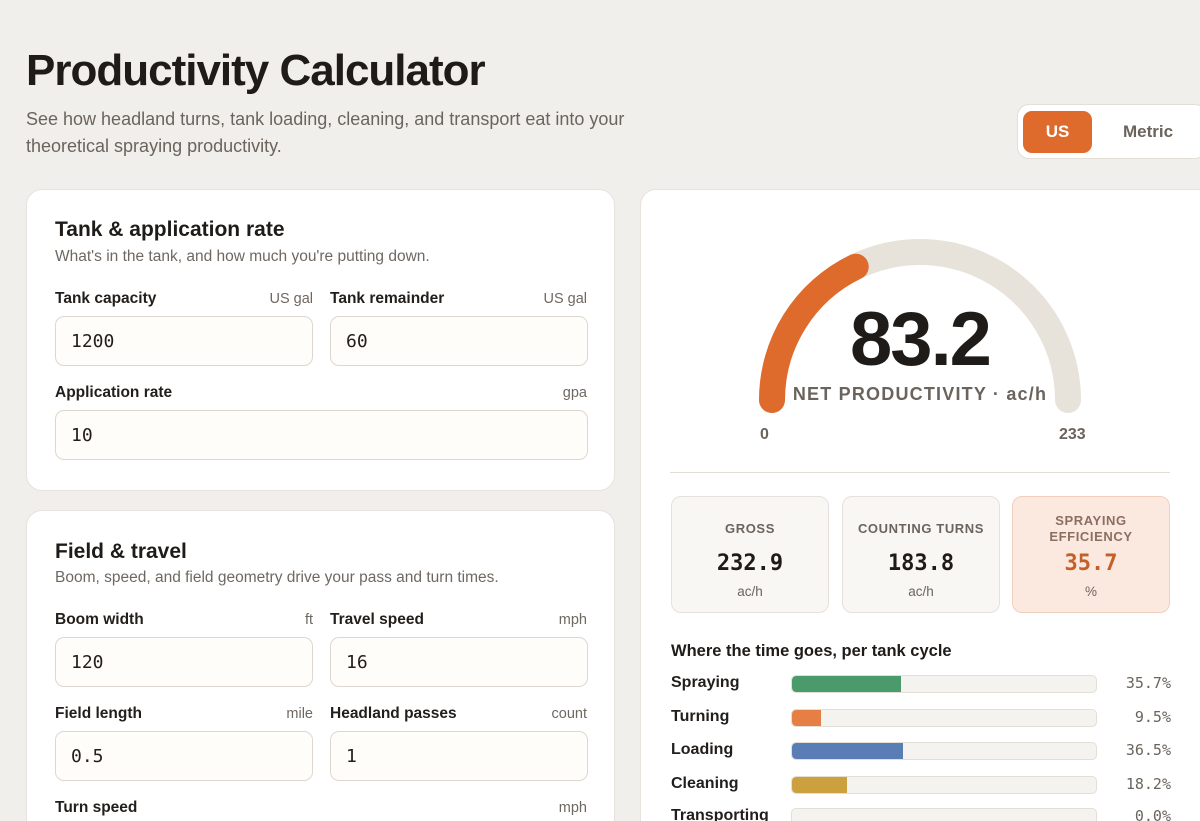 This screenshot has height=821, width=1200. Describe the element at coordinates (184, 341) in the screenshot. I see `tank-capacity-input: 1200` at that location.